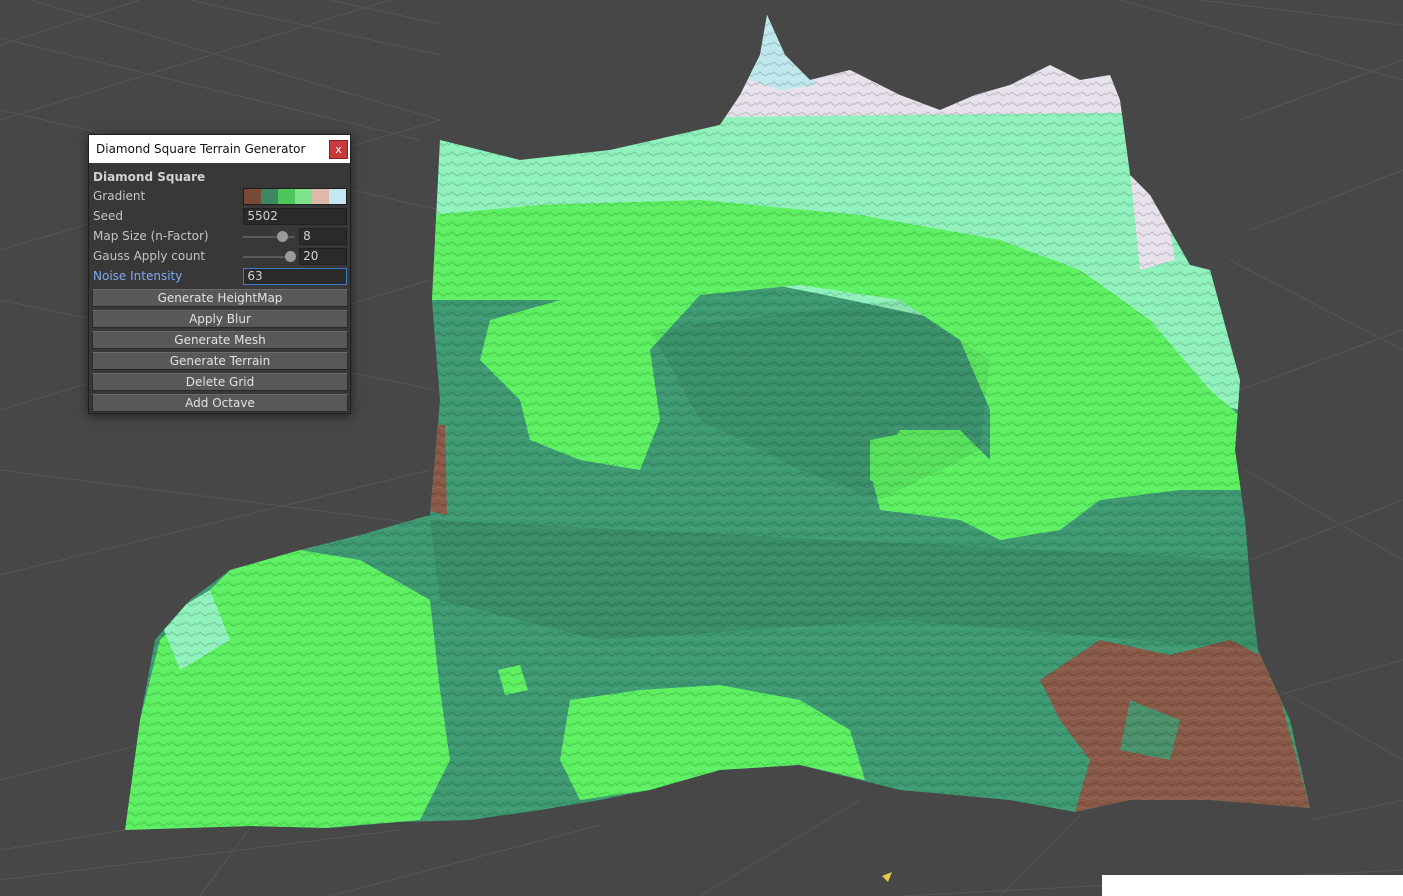 The width and height of the screenshot is (1403, 896). Describe the element at coordinates (269, 256) in the screenshot. I see `gauss-slider` at that location.